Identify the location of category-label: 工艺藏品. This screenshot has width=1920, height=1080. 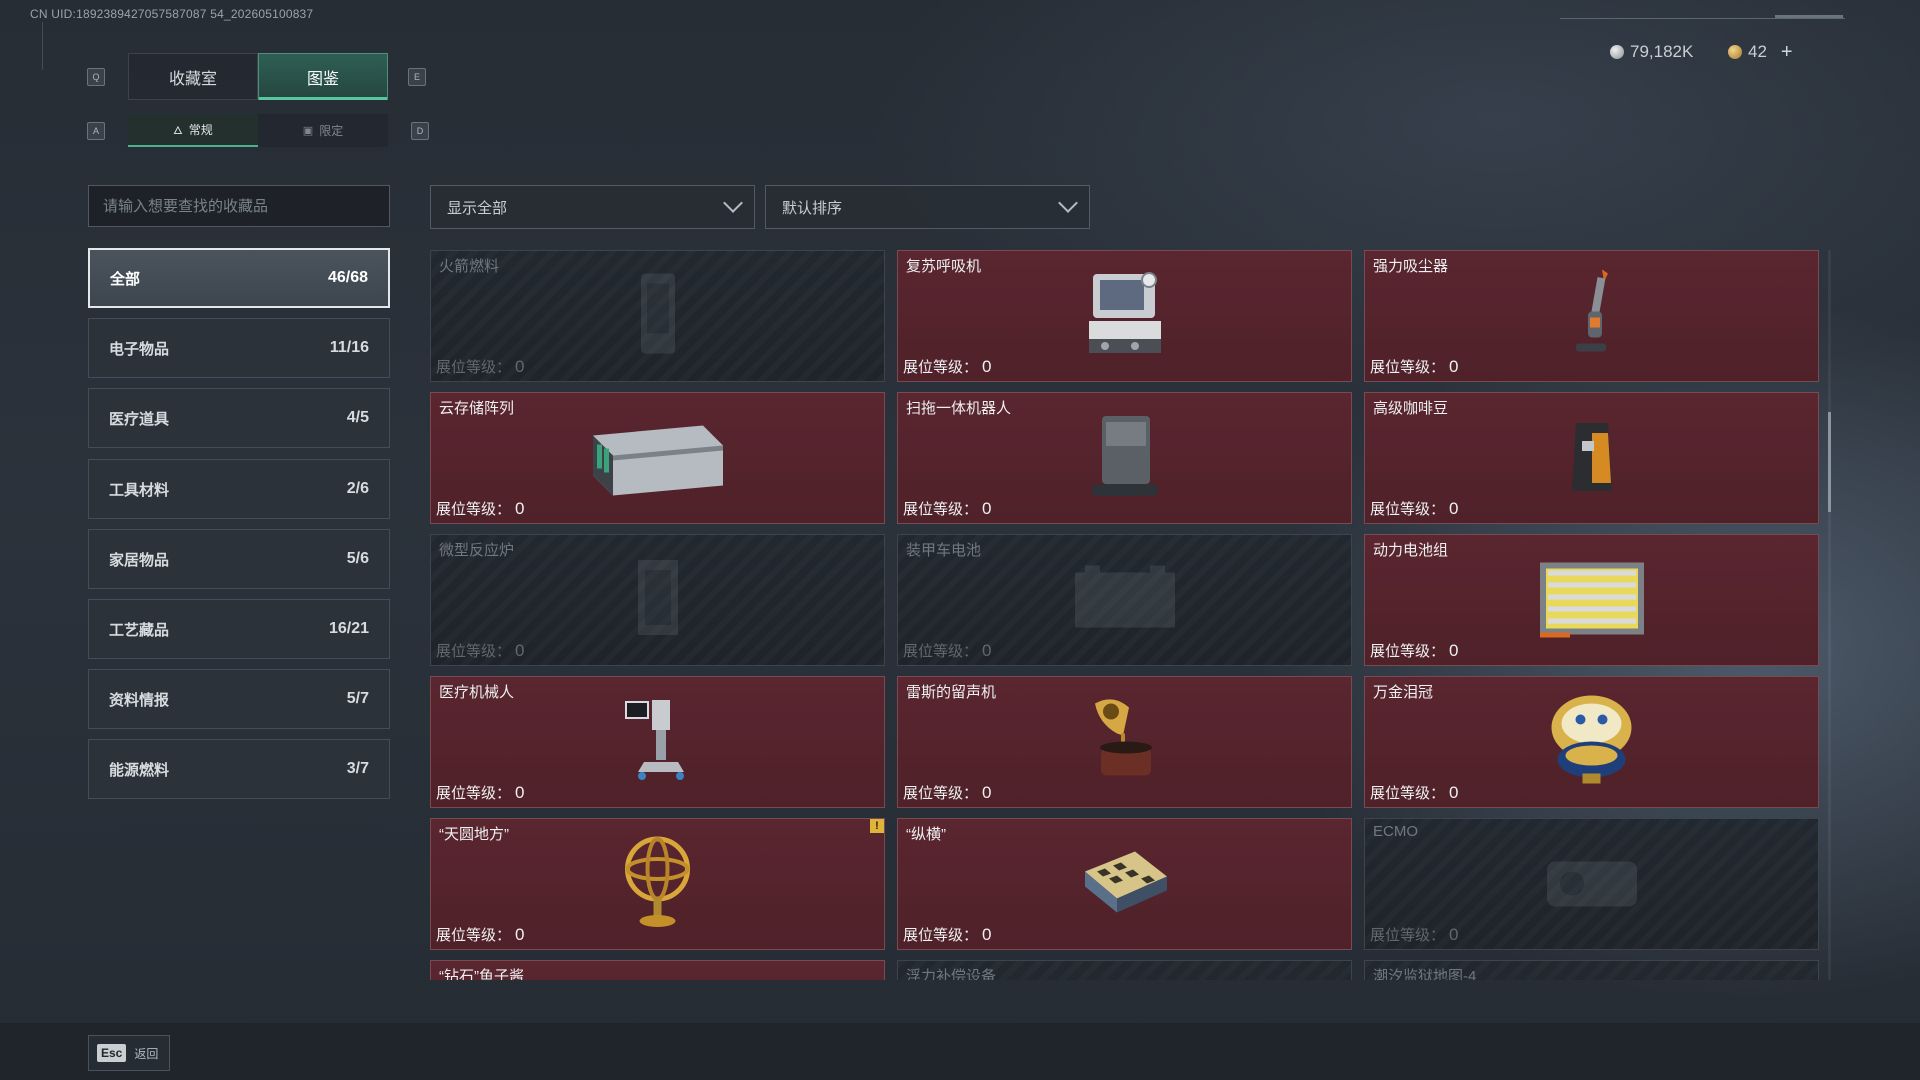
(139, 630).